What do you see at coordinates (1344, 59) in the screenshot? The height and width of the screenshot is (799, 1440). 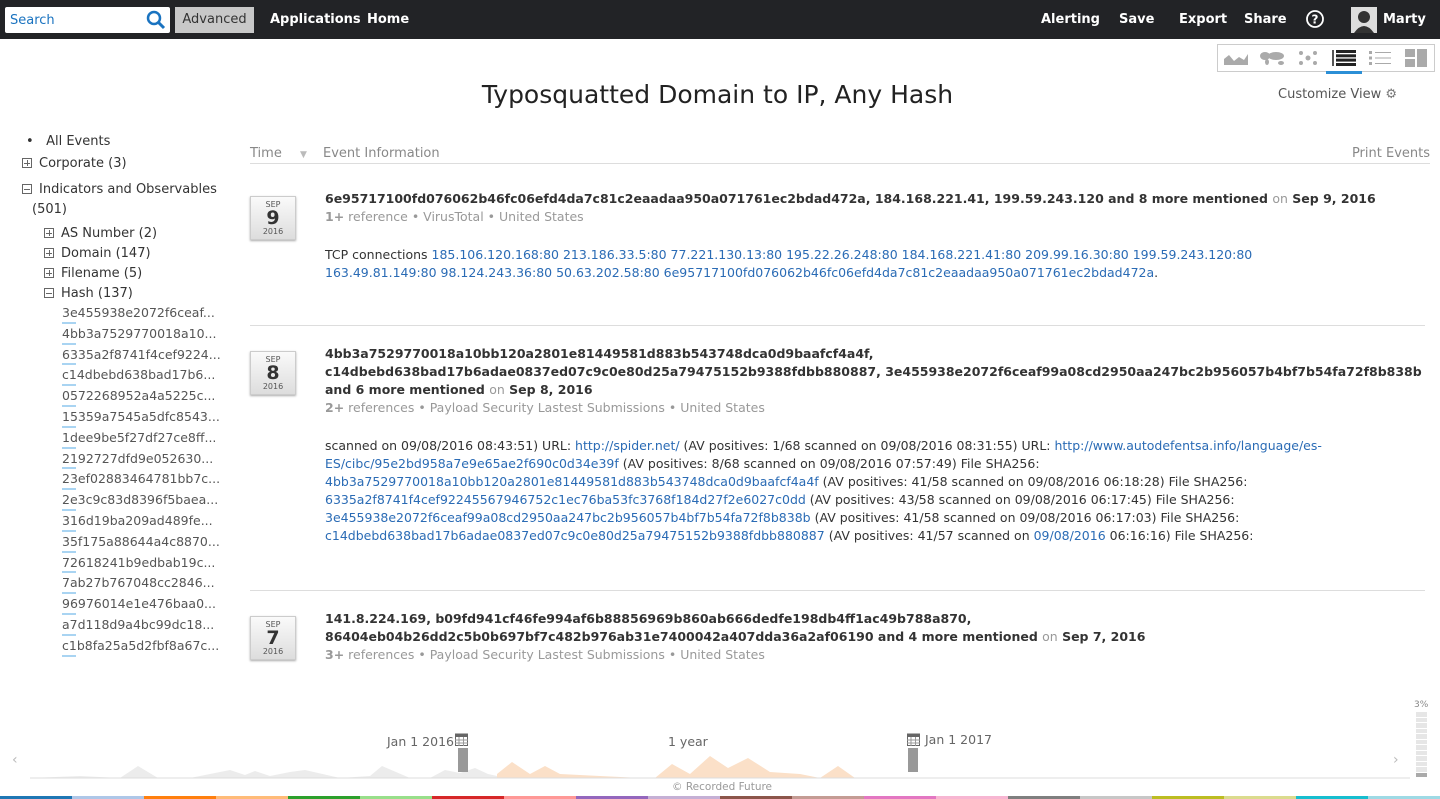 I see `table-list-icon` at bounding box center [1344, 59].